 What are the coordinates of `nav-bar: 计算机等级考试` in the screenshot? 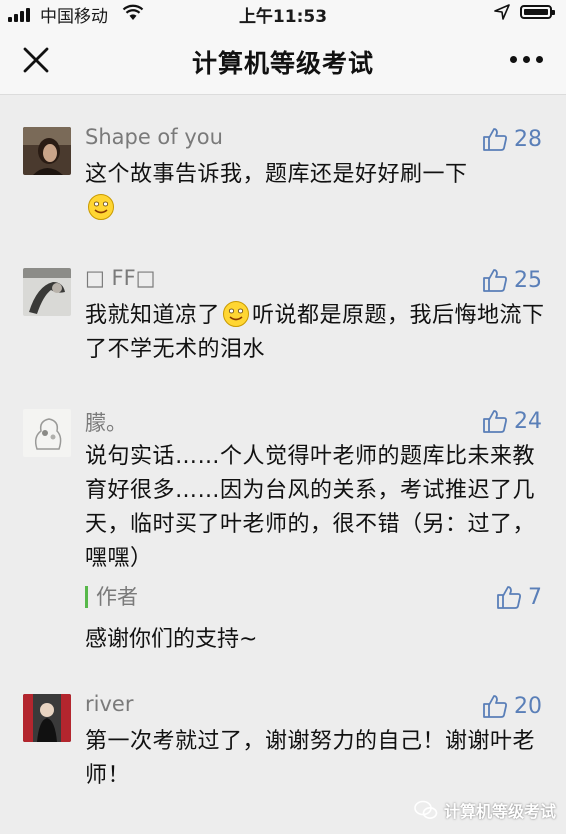 It's located at (283, 60).